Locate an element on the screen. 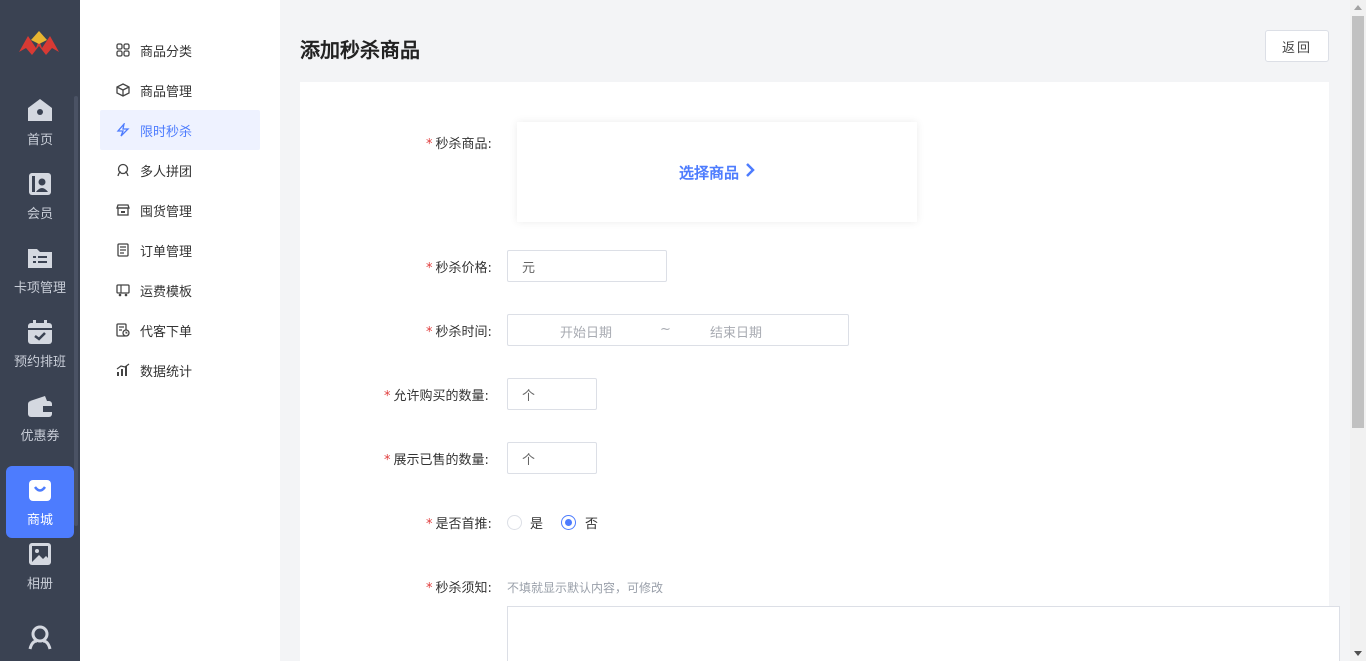 The width and height of the screenshot is (1366, 661). rail-item-label: 相册 is located at coordinates (39, 584).